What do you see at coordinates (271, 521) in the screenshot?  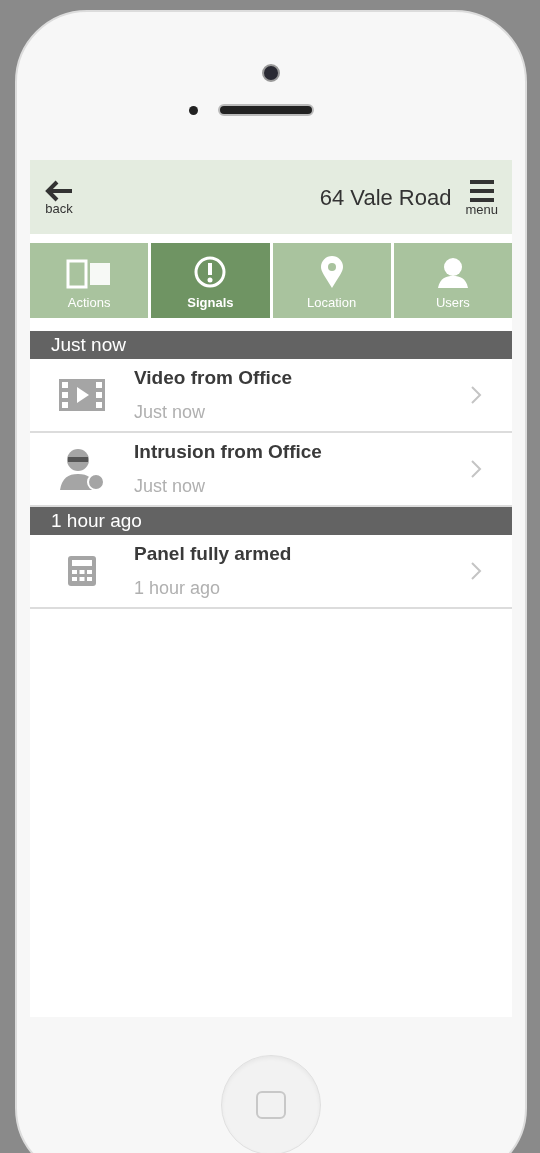 I see `section-heading: 1 hour ago` at bounding box center [271, 521].